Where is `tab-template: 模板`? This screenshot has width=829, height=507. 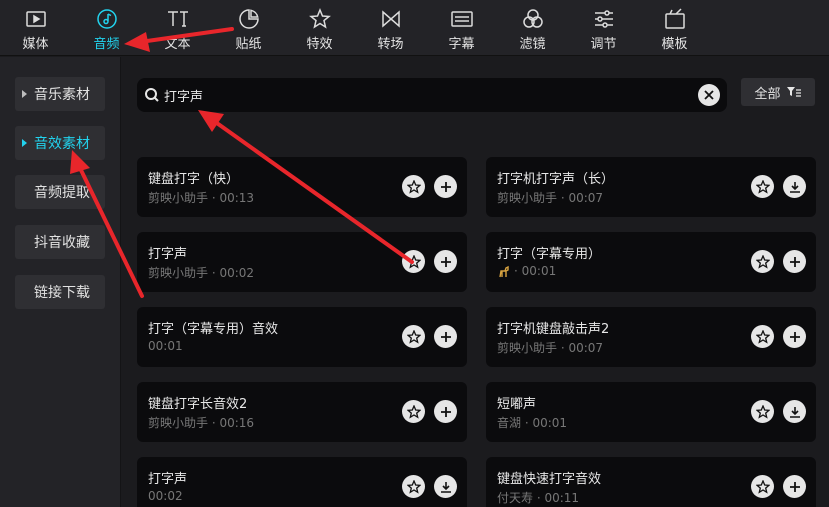 tab-template: 模板 is located at coordinates (674, 28).